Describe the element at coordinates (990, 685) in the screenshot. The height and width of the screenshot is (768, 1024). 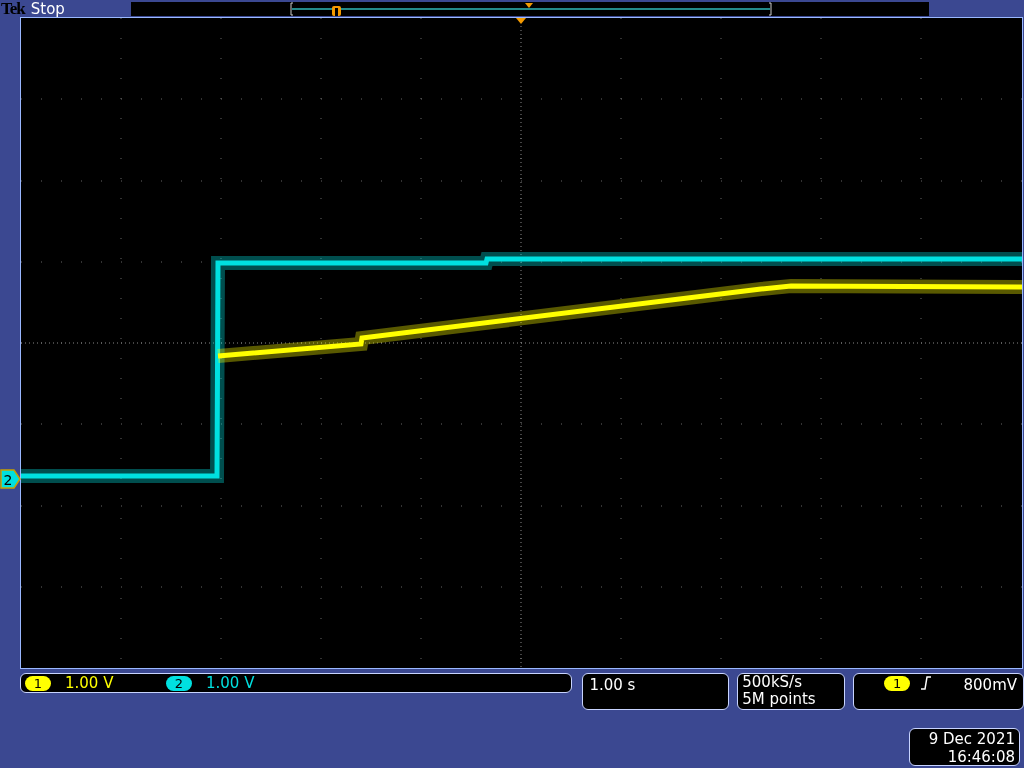
I see `trigger-level: 800mV` at that location.